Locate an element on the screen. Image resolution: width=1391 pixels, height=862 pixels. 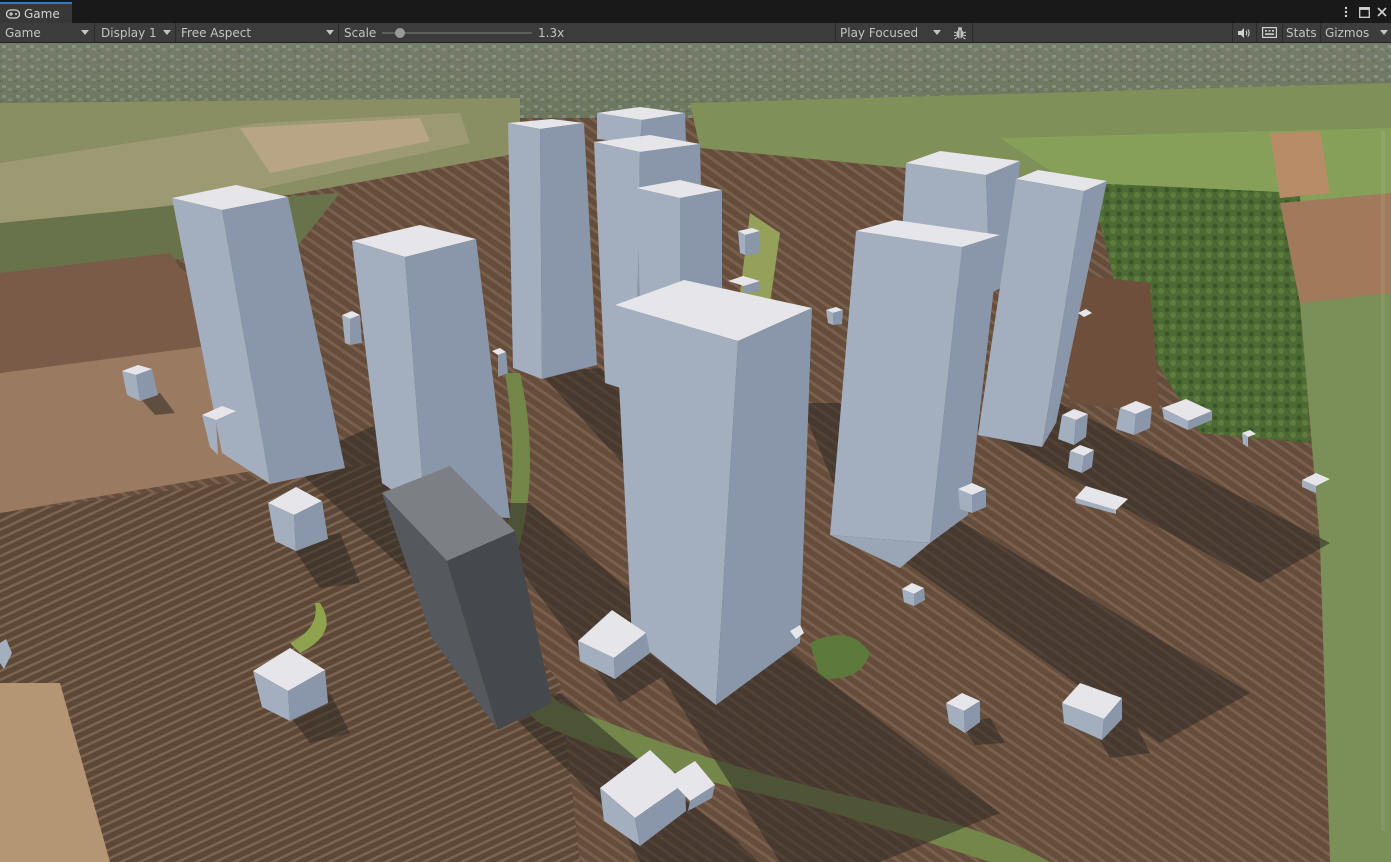
play-mode-label: Play Focused is located at coordinates (879, 32).